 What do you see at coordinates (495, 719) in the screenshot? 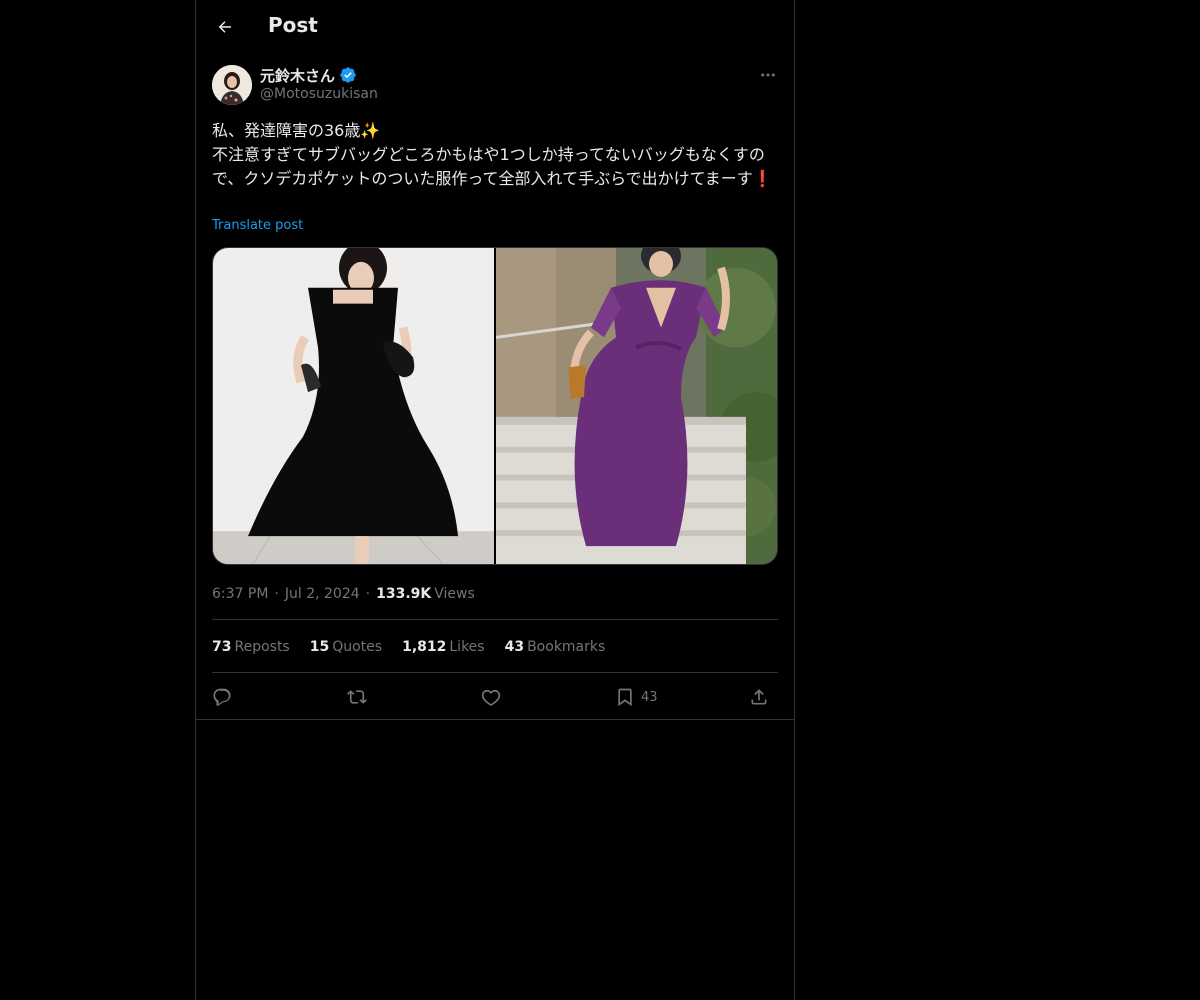
I see `post-bottom-border` at bounding box center [495, 719].